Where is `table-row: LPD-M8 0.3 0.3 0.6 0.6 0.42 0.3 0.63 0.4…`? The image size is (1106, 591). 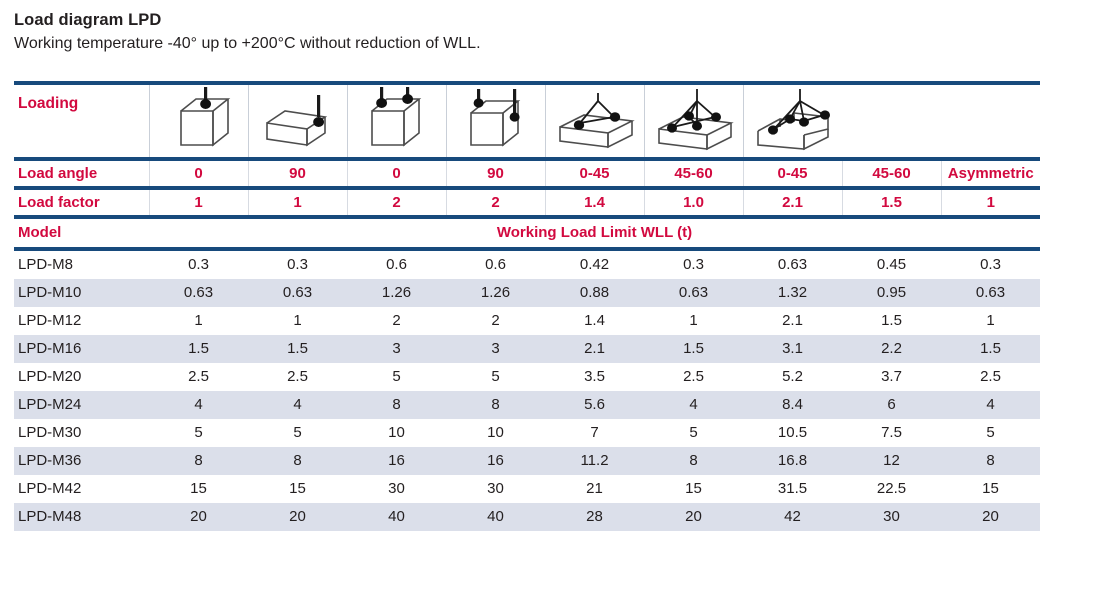
table-row: LPD-M8 0.3 0.3 0.6 0.6 0.42 0.3 0.63 0.4… is located at coordinates (527, 265).